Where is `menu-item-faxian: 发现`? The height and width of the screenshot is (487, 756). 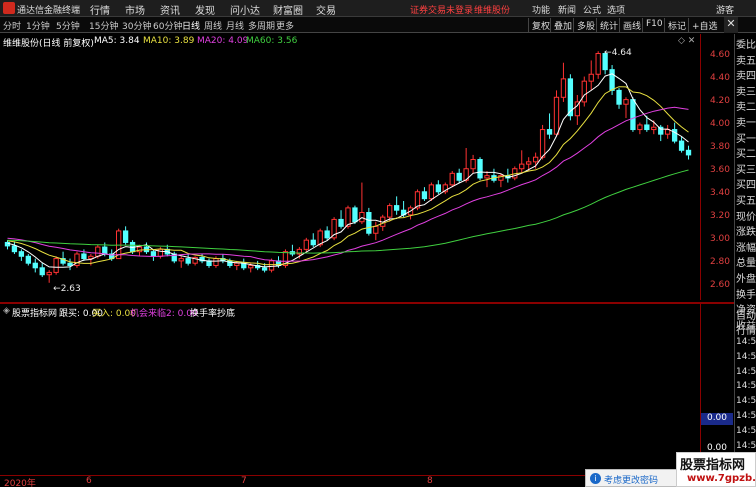
menu-item-faxian: 发现 is located at coordinates (205, 9).